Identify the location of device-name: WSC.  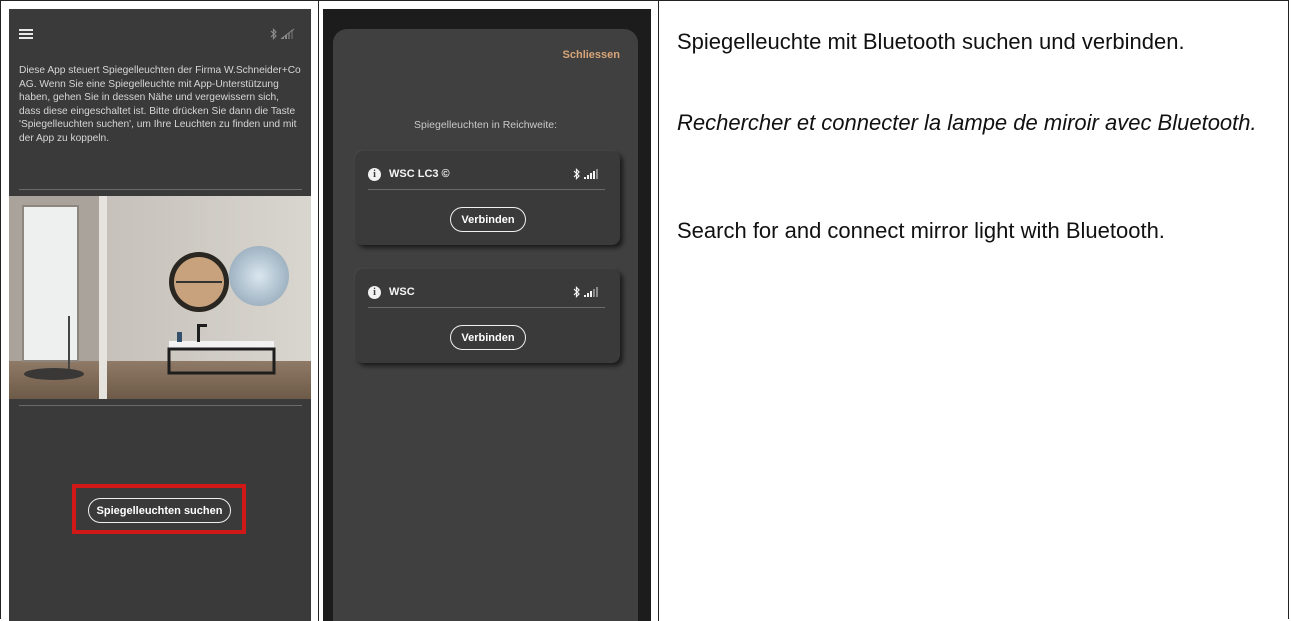
(402, 292).